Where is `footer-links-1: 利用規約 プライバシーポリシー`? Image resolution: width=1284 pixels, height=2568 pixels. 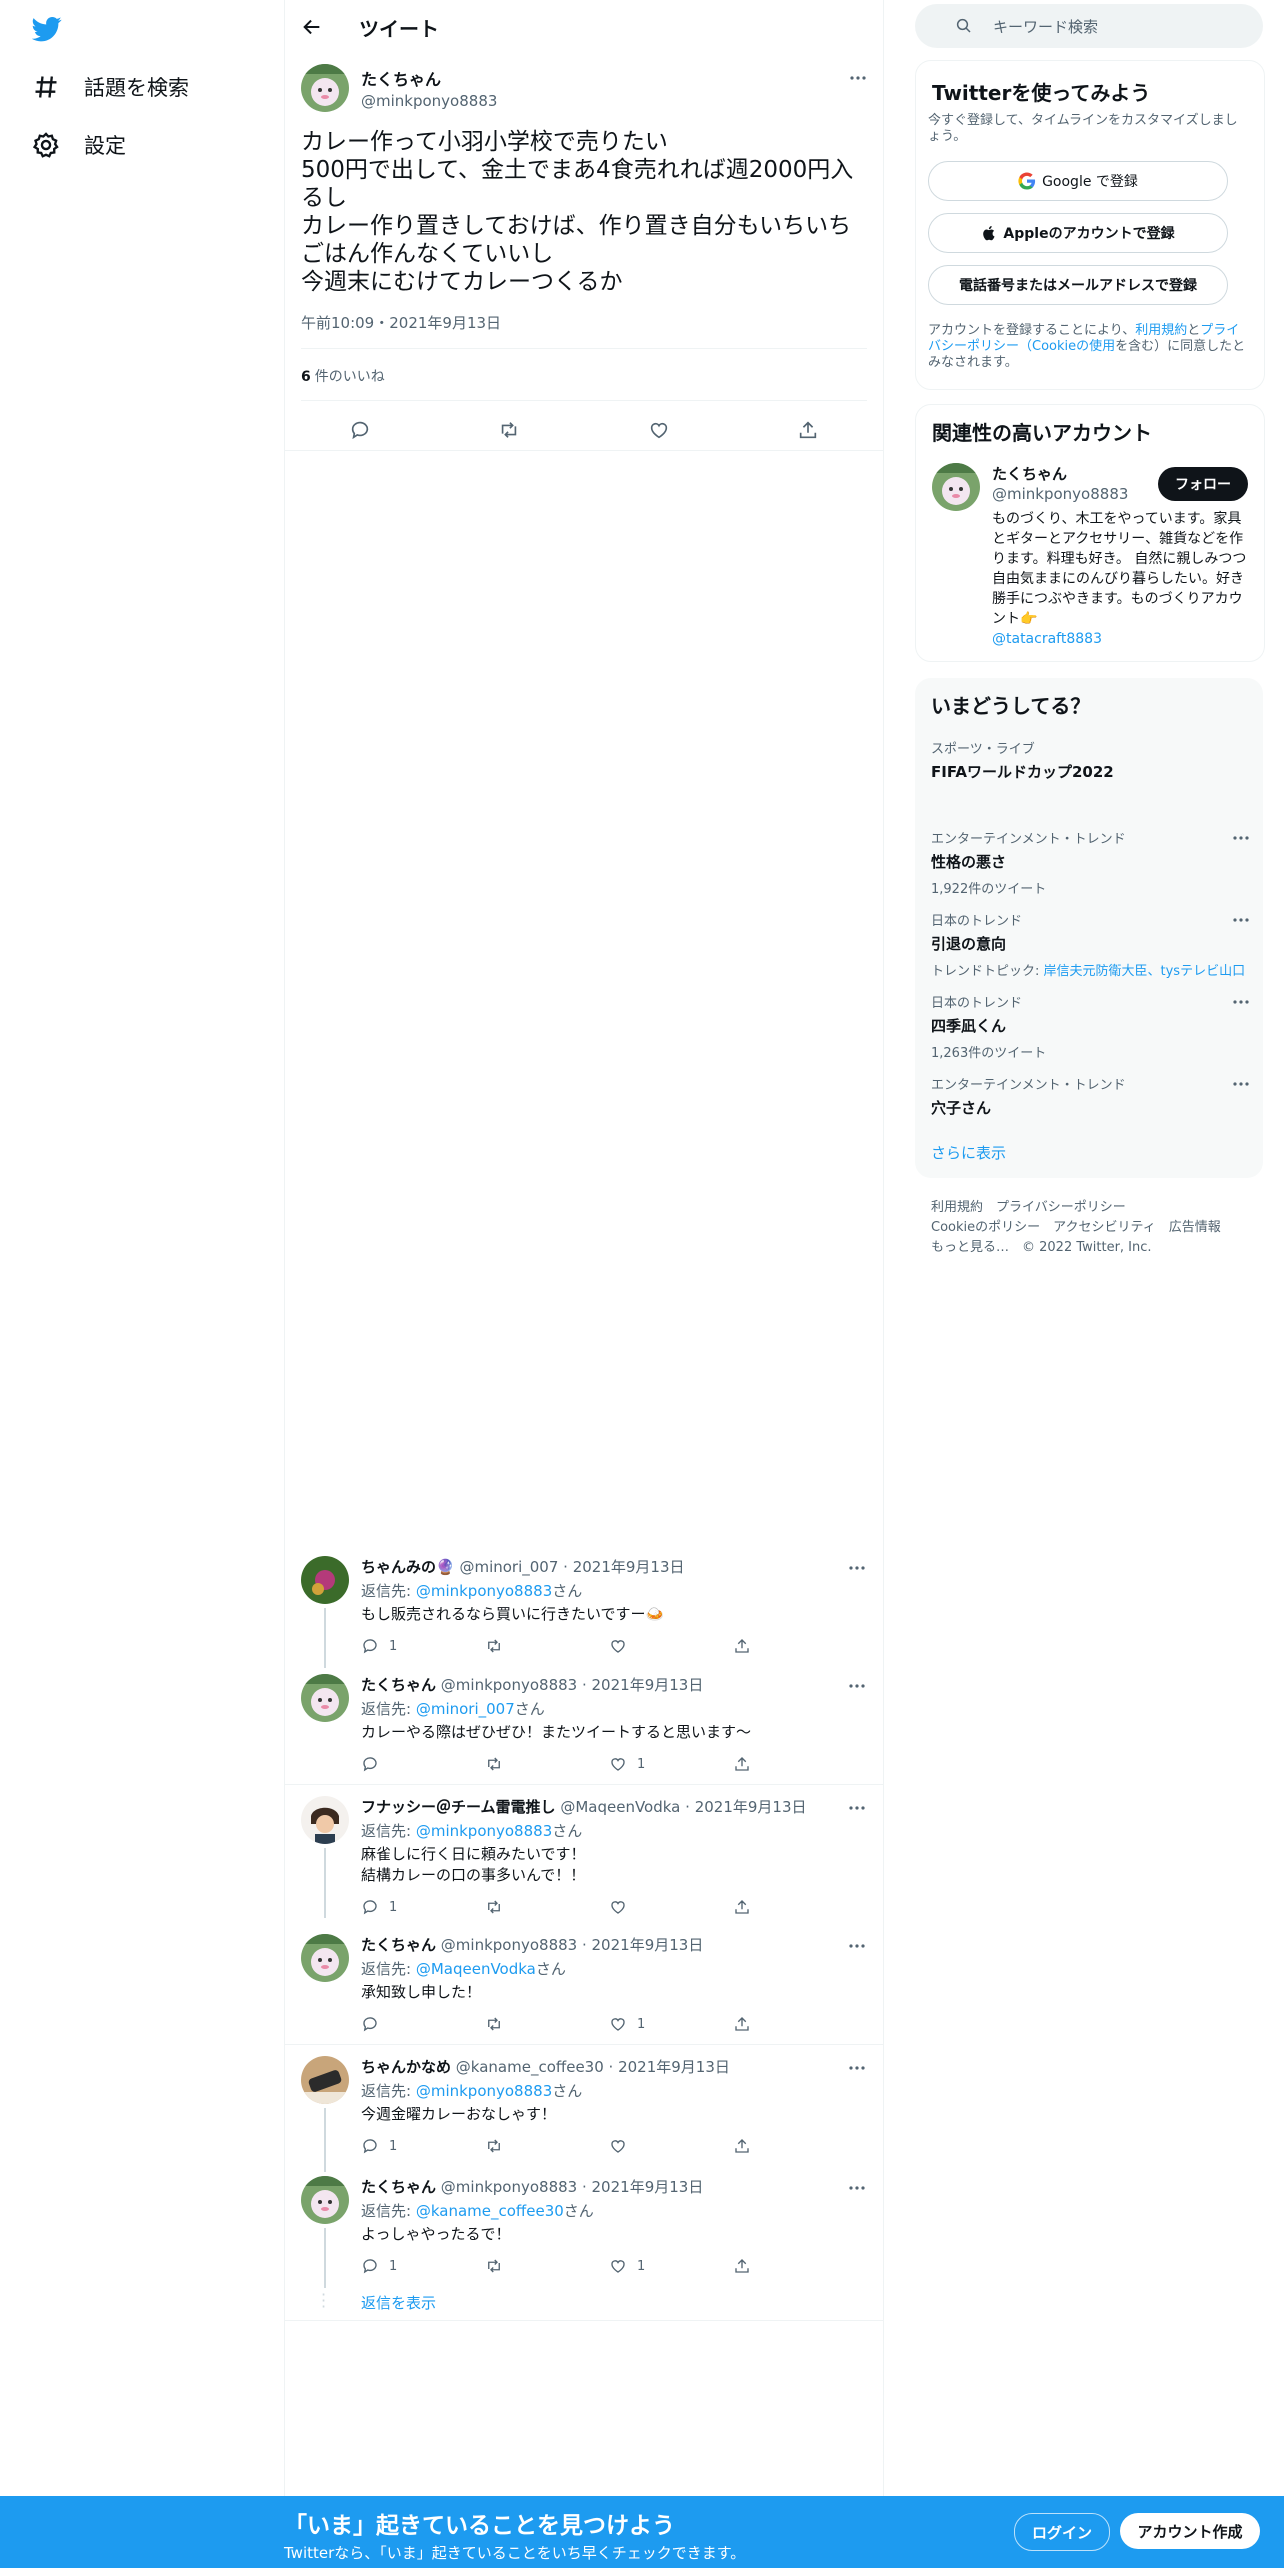
footer-links-1: 利用規約 プライバシーポリシー is located at coordinates (1028, 1205).